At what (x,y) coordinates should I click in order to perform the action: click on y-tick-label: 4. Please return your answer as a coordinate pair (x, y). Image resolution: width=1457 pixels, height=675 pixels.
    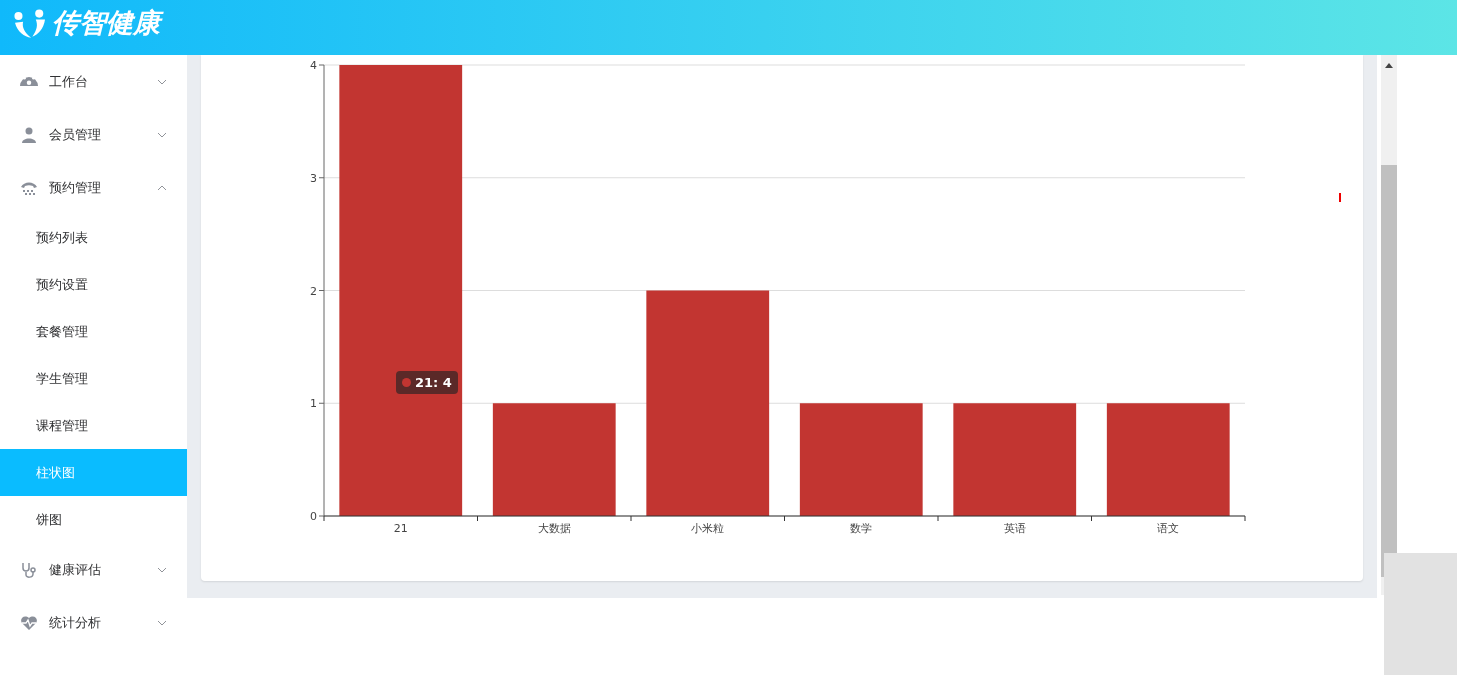
    Looking at the image, I should click on (313, 65).